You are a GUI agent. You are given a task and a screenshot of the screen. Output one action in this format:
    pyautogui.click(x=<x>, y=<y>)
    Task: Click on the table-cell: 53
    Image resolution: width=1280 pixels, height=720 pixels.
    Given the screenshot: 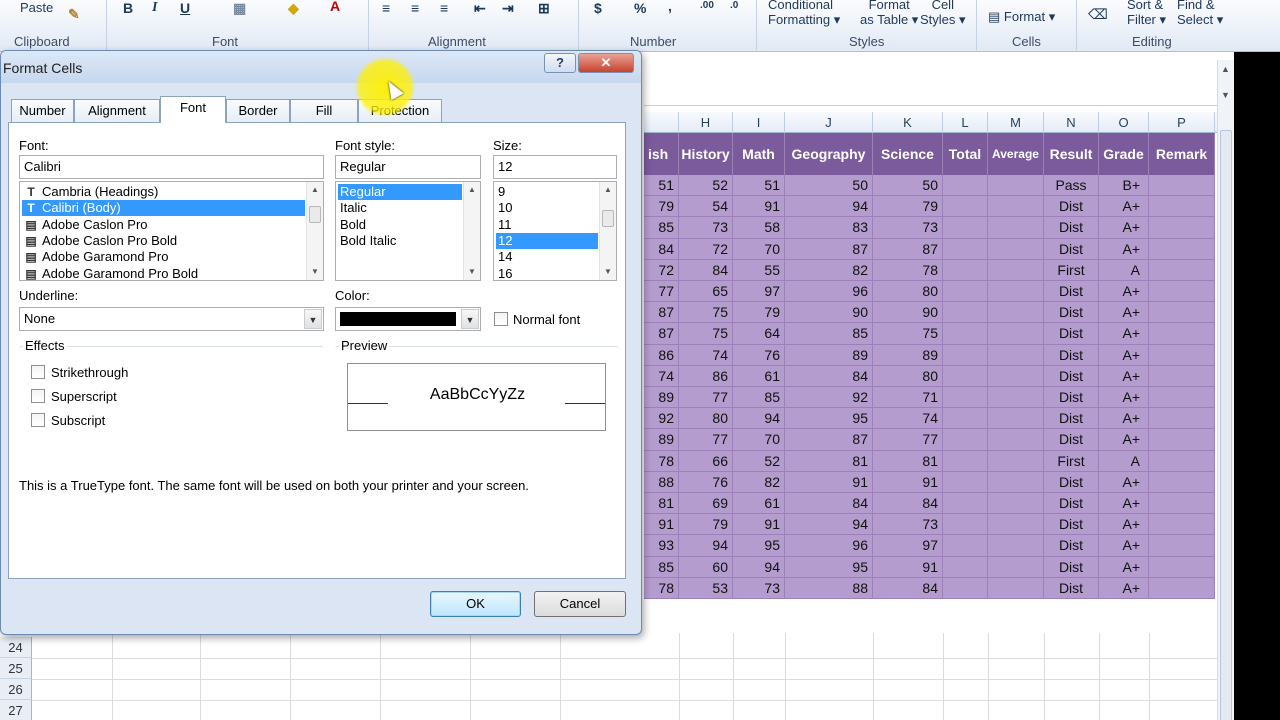 What is the action you would take?
    pyautogui.click(x=706, y=588)
    